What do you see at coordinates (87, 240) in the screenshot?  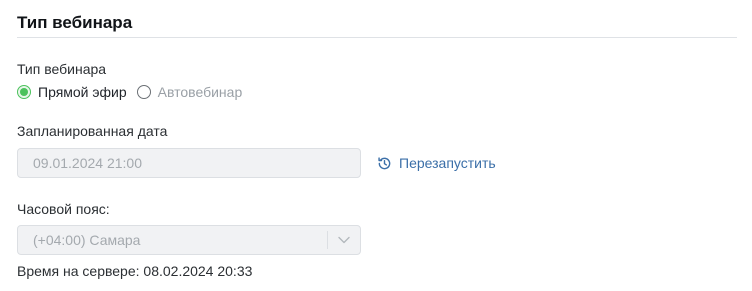 I see `timezone-selected-value: (+04:00) Самара` at bounding box center [87, 240].